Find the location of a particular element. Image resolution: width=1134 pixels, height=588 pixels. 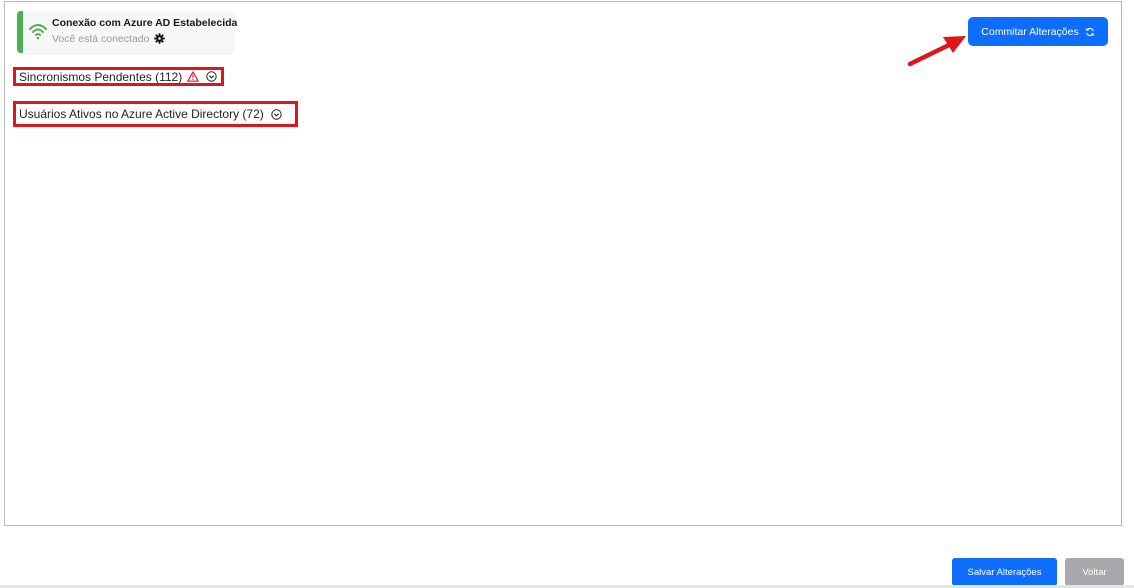

connection-subtitle-text: Você está conectado is located at coordinates (101, 39).